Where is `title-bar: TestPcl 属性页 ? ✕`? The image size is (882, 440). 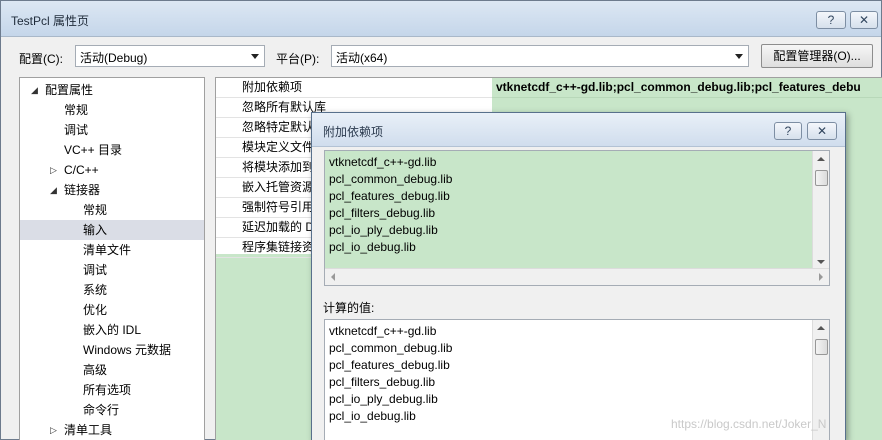 title-bar: TestPcl 属性页 ? ✕ is located at coordinates (441, 19).